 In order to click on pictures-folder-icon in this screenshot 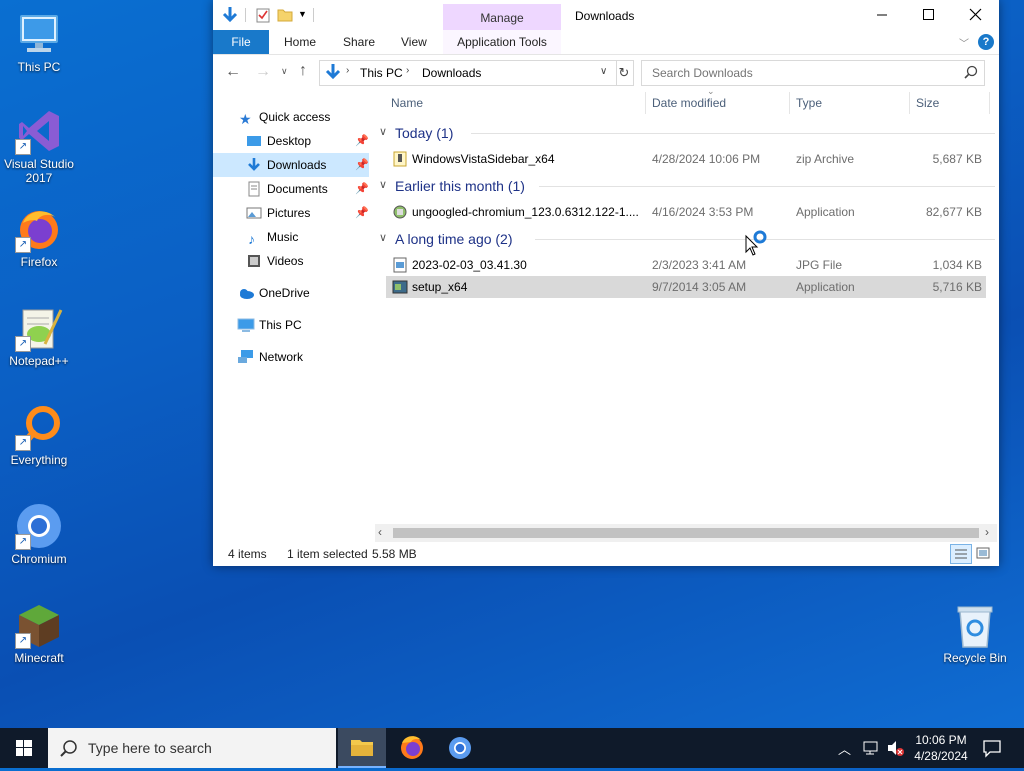, I will do `click(254, 213)`.